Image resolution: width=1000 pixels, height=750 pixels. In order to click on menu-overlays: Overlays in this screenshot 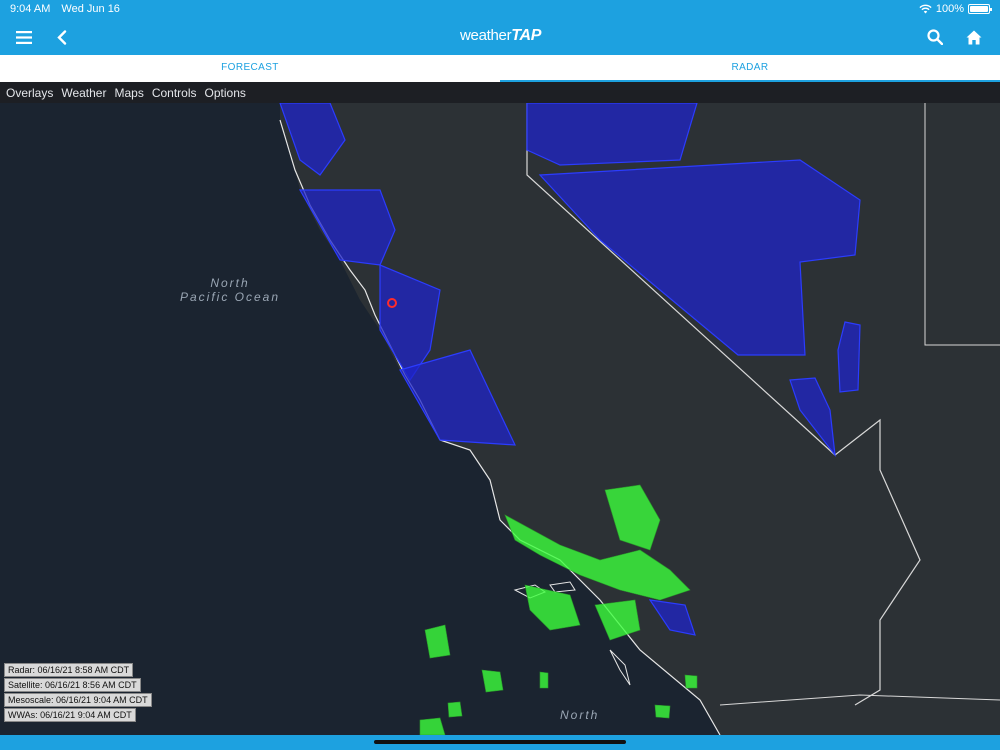, I will do `click(29, 93)`.